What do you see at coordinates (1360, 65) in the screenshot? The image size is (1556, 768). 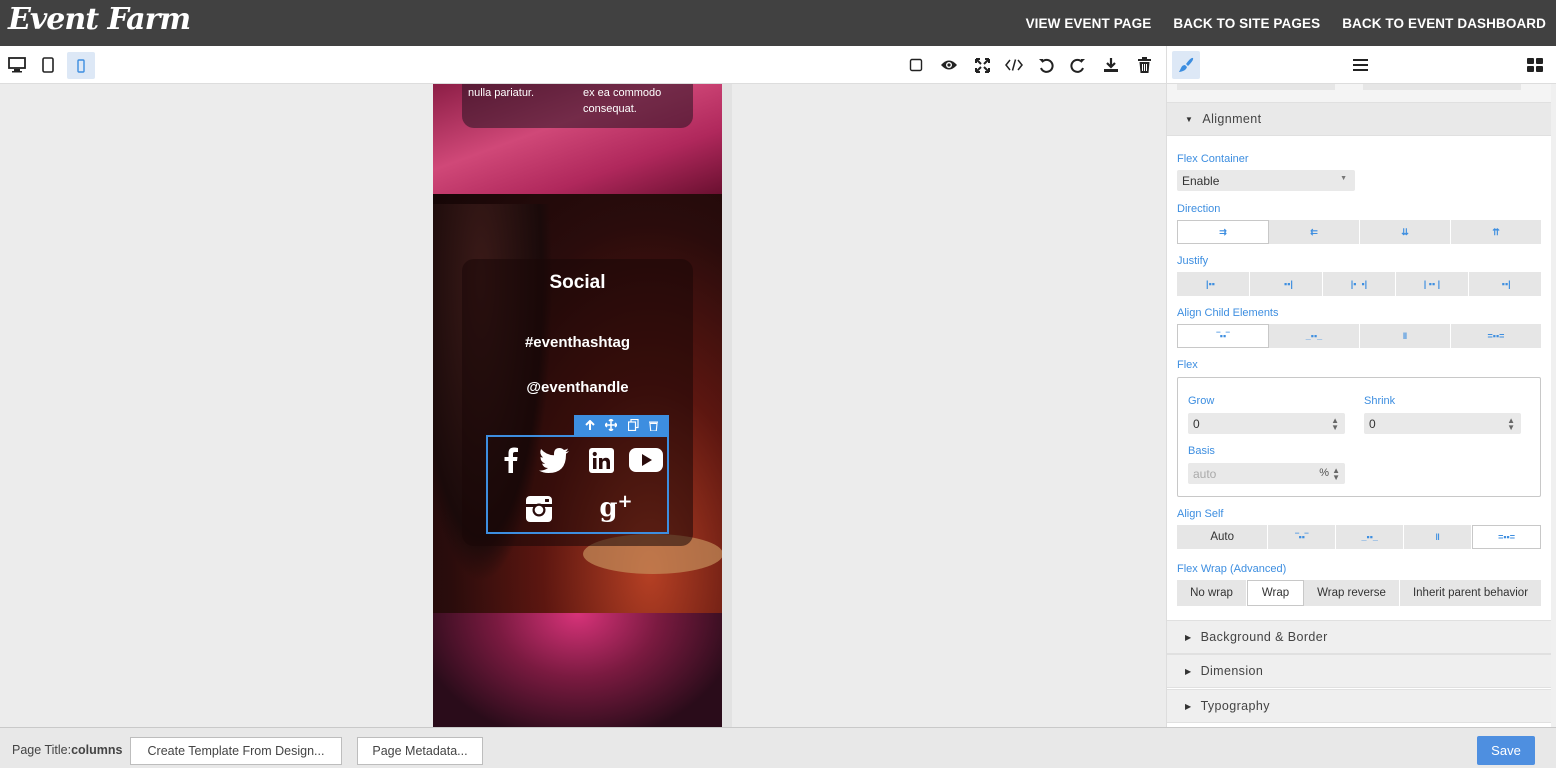 I see `hamburger-menu-icon` at bounding box center [1360, 65].